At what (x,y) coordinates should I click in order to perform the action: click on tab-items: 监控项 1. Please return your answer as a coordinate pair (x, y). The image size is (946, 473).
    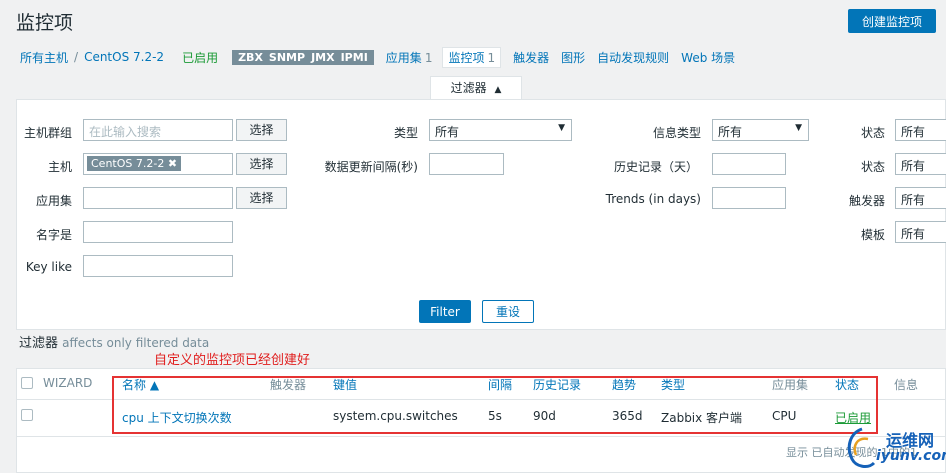
    Looking at the image, I should click on (472, 57).